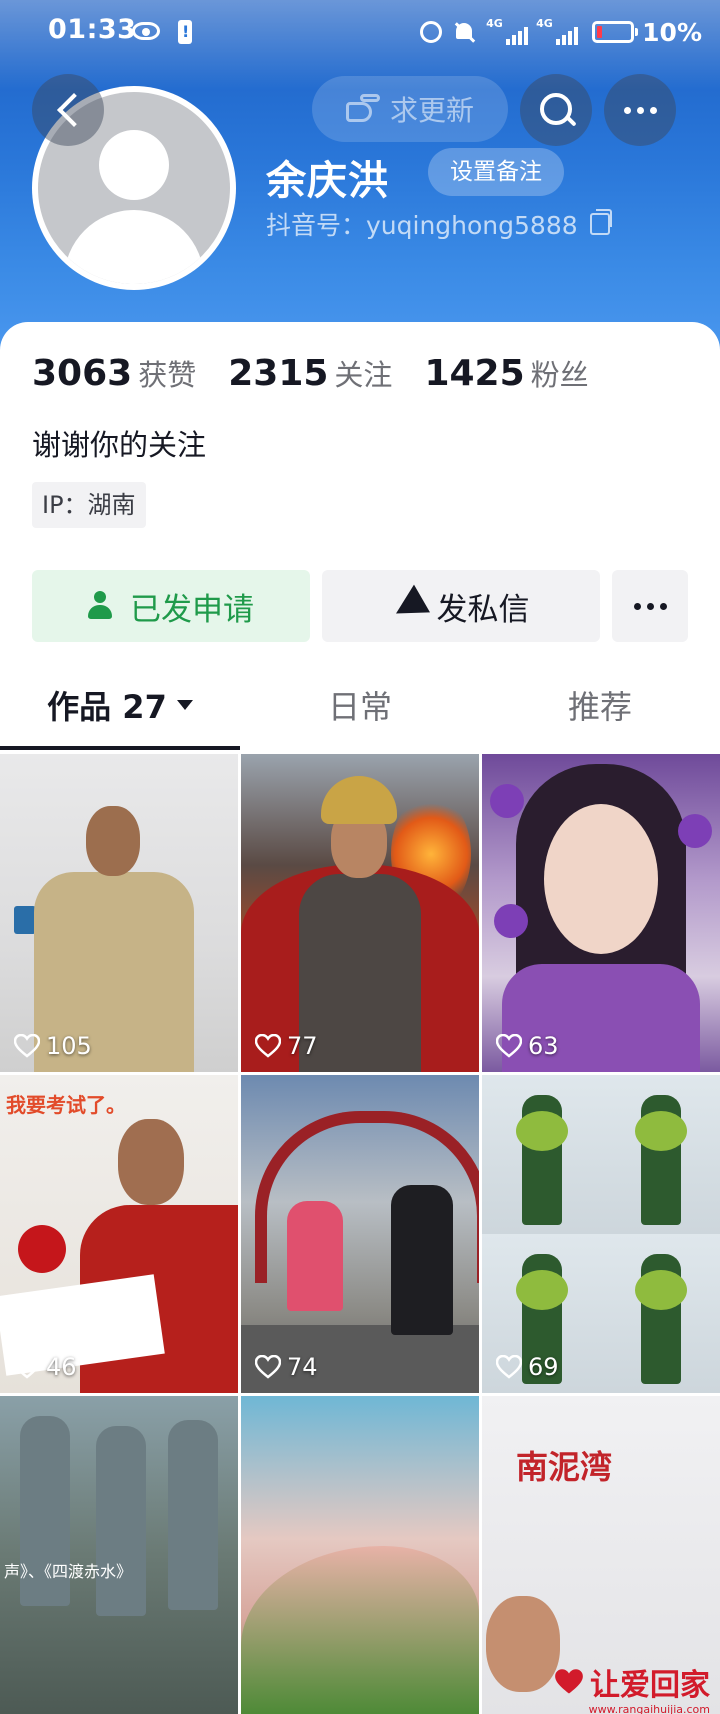  I want to click on video-thumbnail: 63, so click(601, 913).